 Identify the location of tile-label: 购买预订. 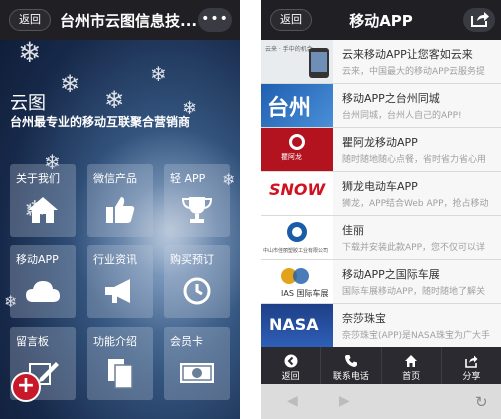
(192, 259).